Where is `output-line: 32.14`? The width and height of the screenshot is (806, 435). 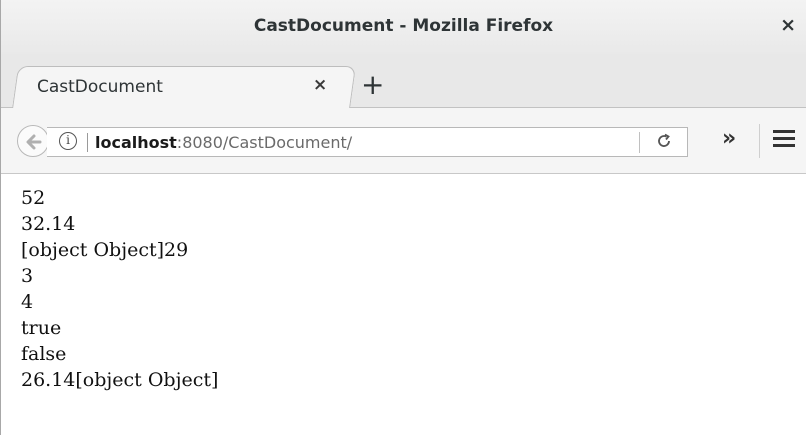
output-line: 32.14 is located at coordinates (48, 224).